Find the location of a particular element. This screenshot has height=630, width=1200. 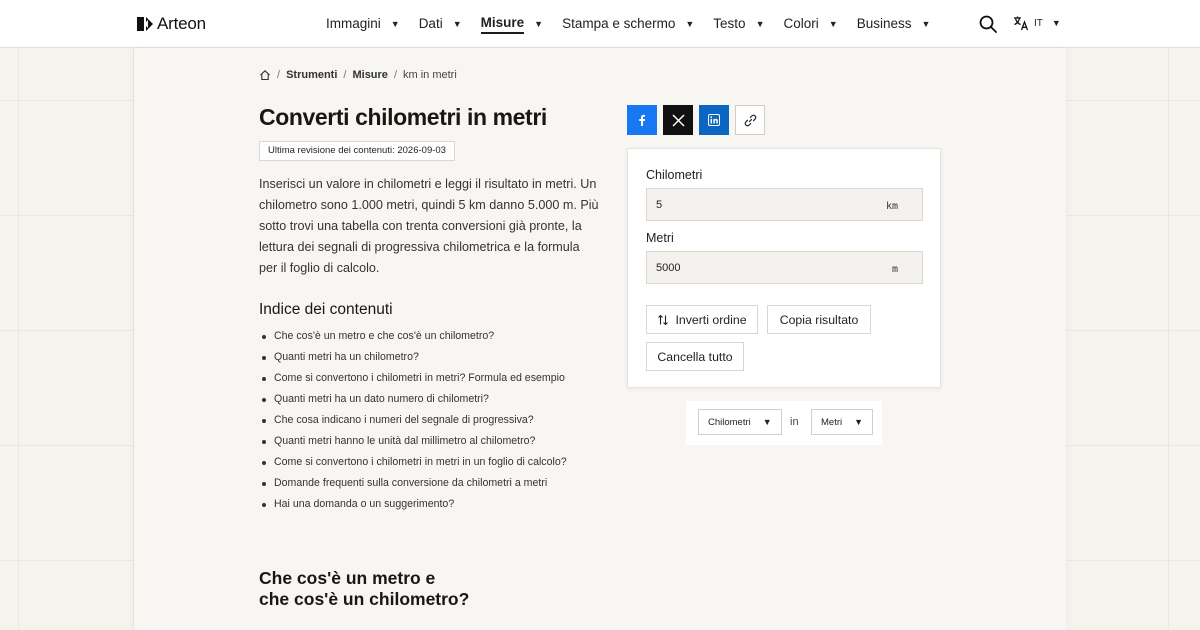

toc-title: Indice dei contenuti is located at coordinates (326, 309).